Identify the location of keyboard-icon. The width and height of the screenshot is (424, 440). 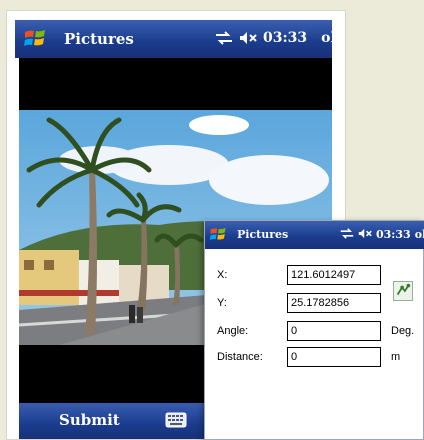
(176, 420).